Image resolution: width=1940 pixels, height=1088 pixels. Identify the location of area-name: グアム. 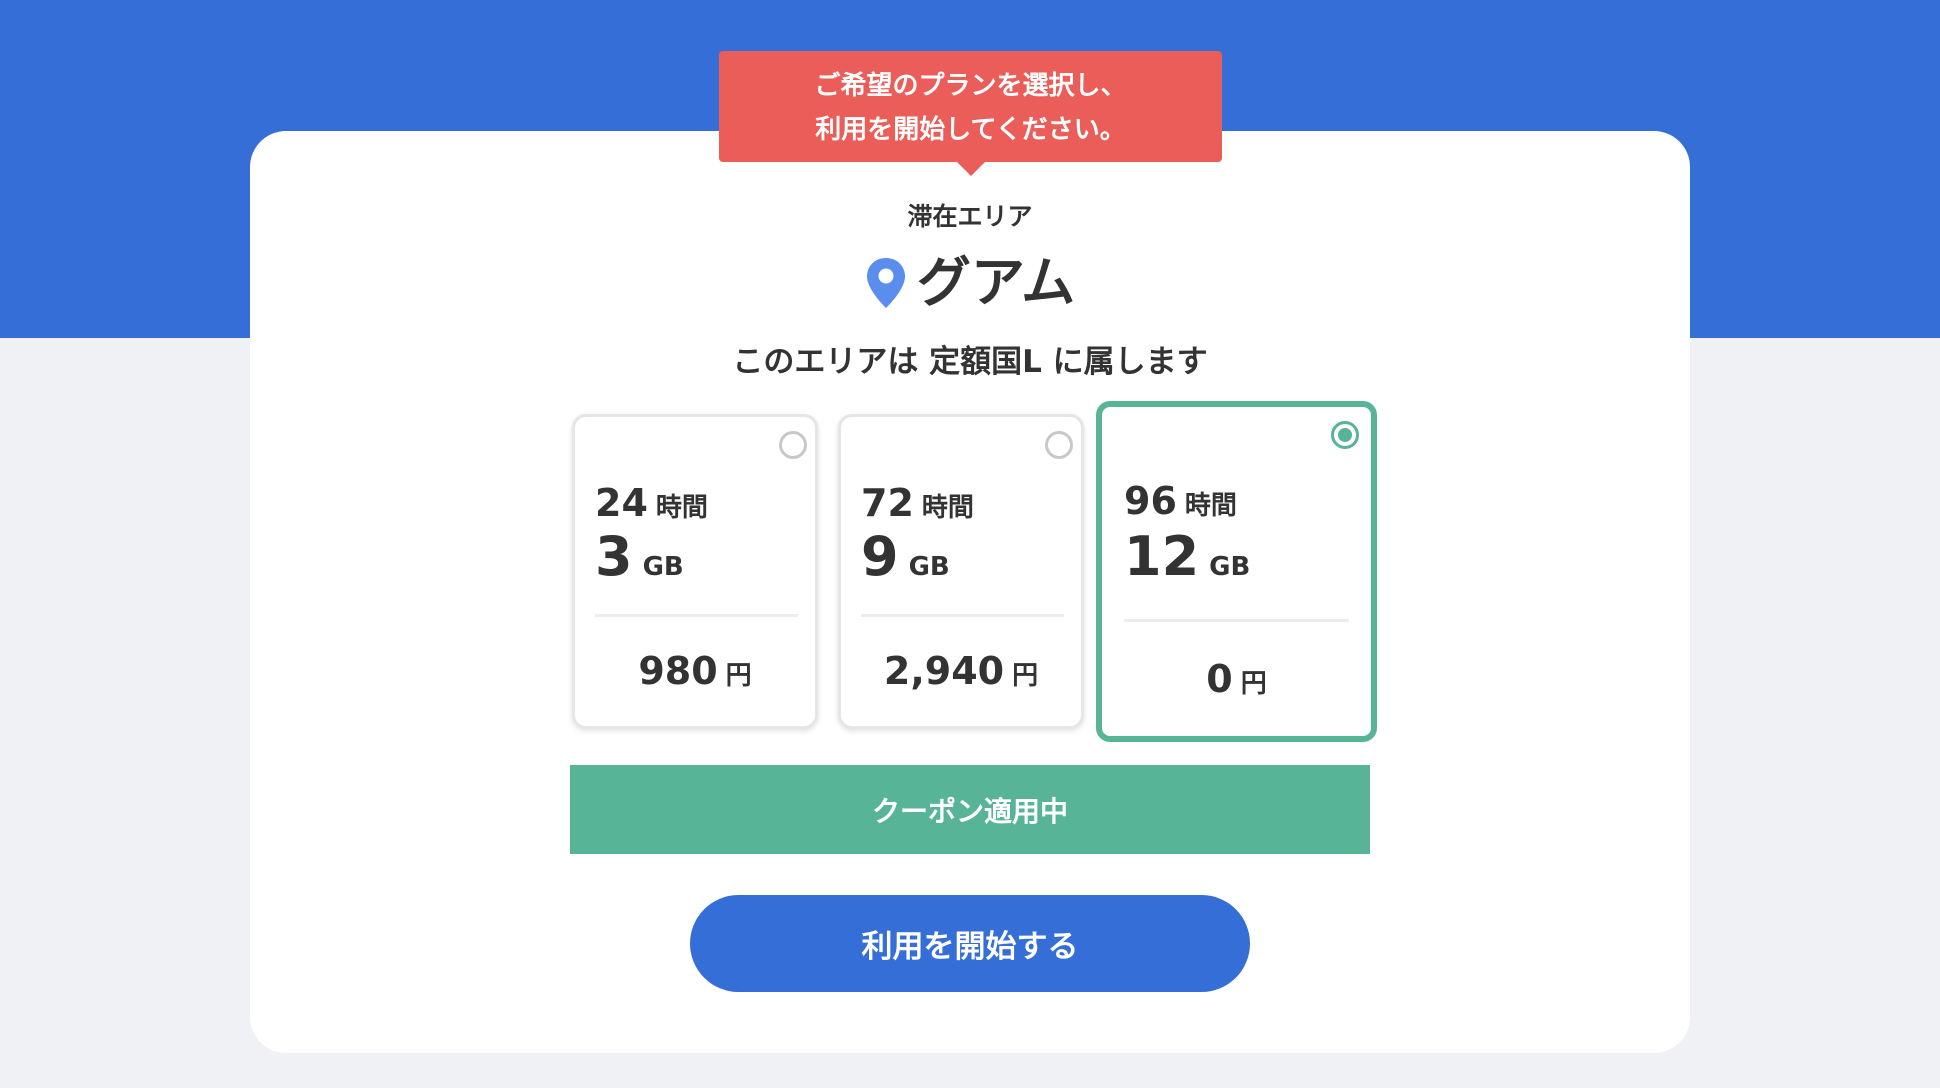
(970, 283).